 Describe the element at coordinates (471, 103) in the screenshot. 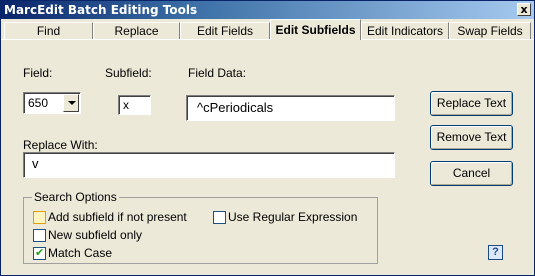

I see `replace-text-button: Replace Text` at that location.